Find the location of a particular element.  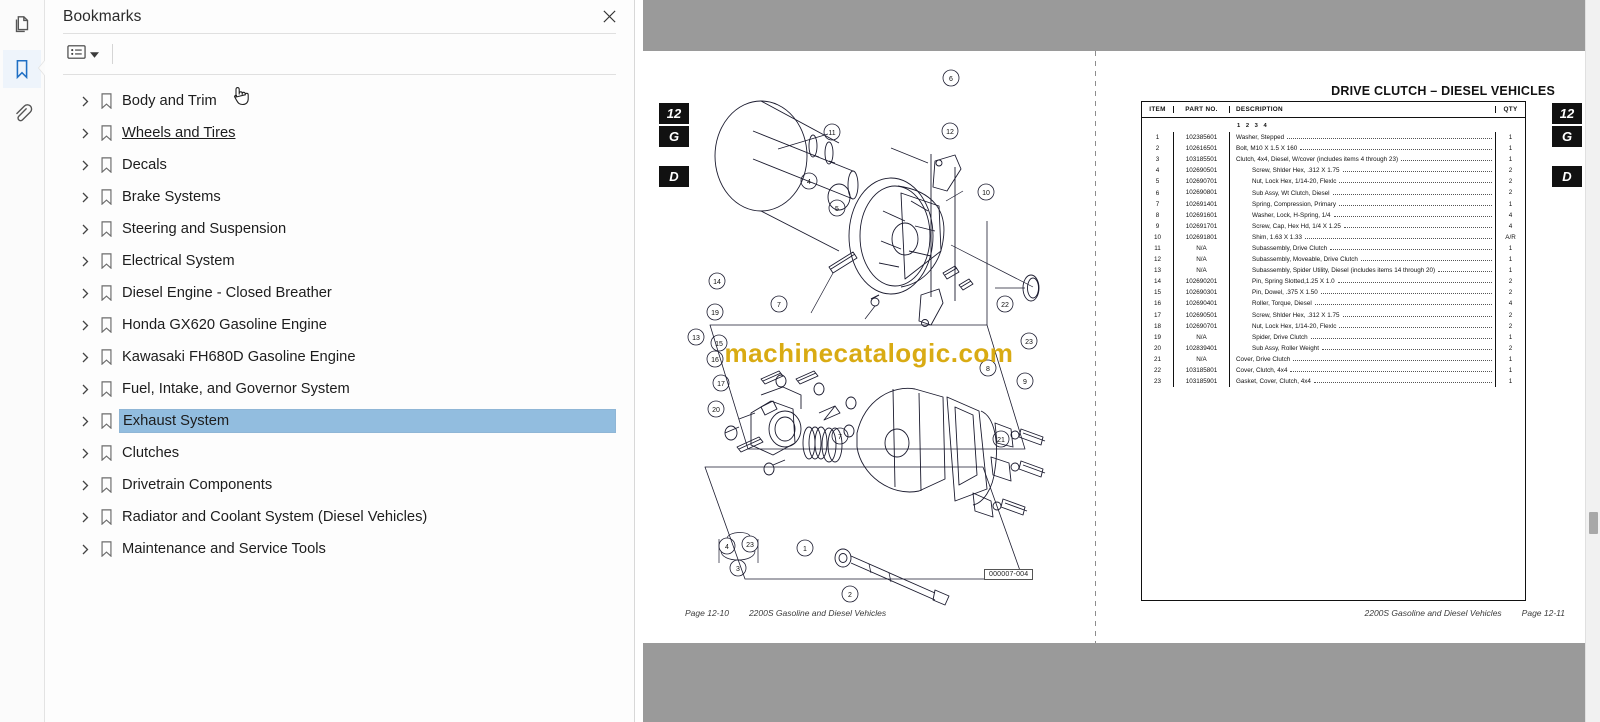

column-header-item: ITEM is located at coordinates (1157, 109).